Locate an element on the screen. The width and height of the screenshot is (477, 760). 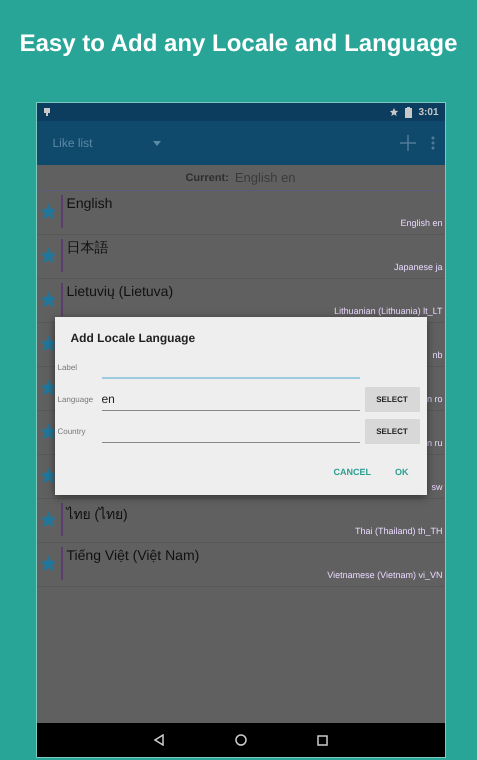
field-label: Label is located at coordinates (68, 367).